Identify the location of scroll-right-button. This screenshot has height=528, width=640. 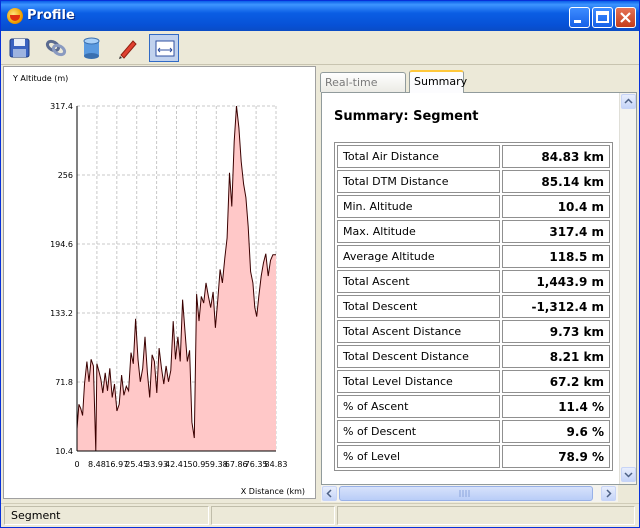
(608, 493).